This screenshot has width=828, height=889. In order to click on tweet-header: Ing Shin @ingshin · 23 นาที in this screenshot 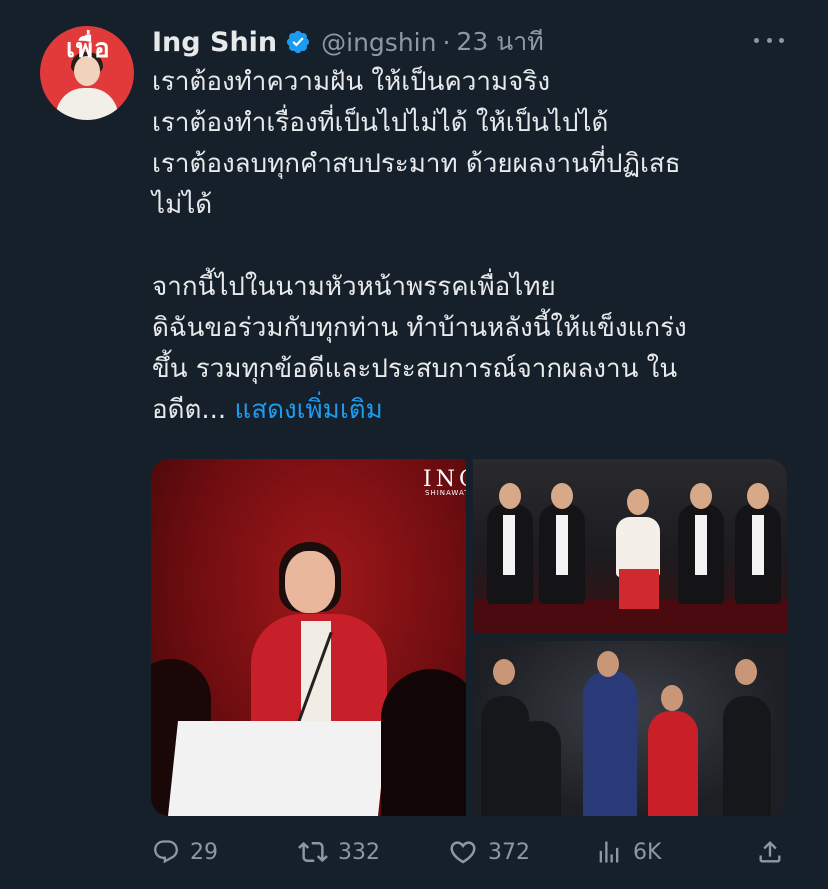, I will do `click(348, 42)`.